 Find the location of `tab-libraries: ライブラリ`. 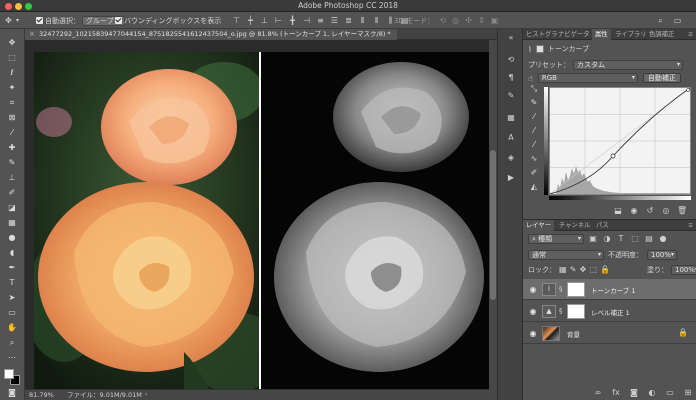

tab-libraries: ライブラリ is located at coordinates (630, 34).